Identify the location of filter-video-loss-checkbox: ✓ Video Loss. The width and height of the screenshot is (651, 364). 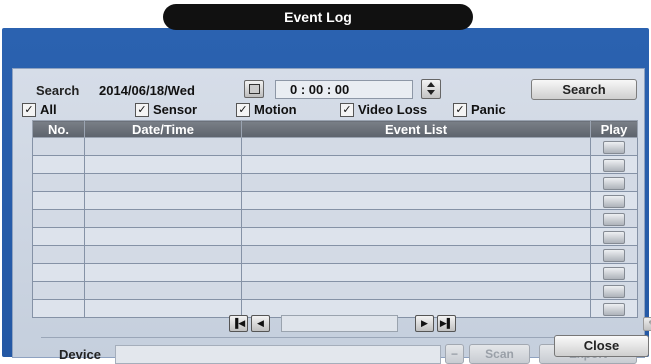
(383, 110).